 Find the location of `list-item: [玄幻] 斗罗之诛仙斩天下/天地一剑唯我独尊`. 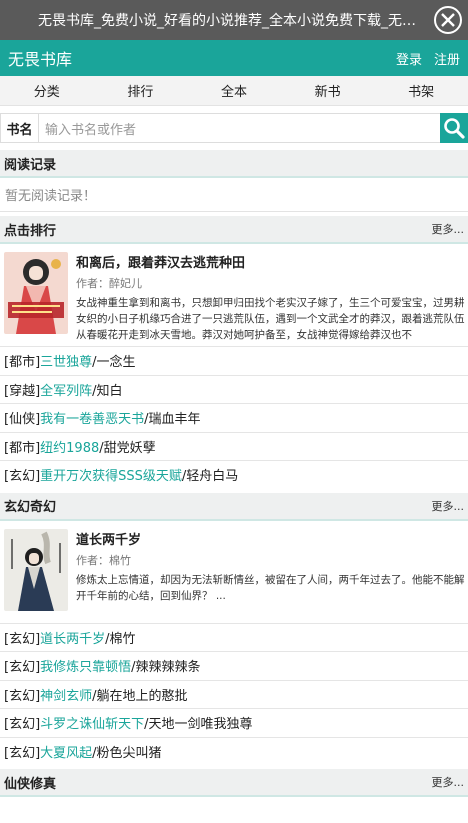

list-item: [玄幻] 斗罗之诛仙斩天下/天地一剑唯我独尊 is located at coordinates (234, 722).